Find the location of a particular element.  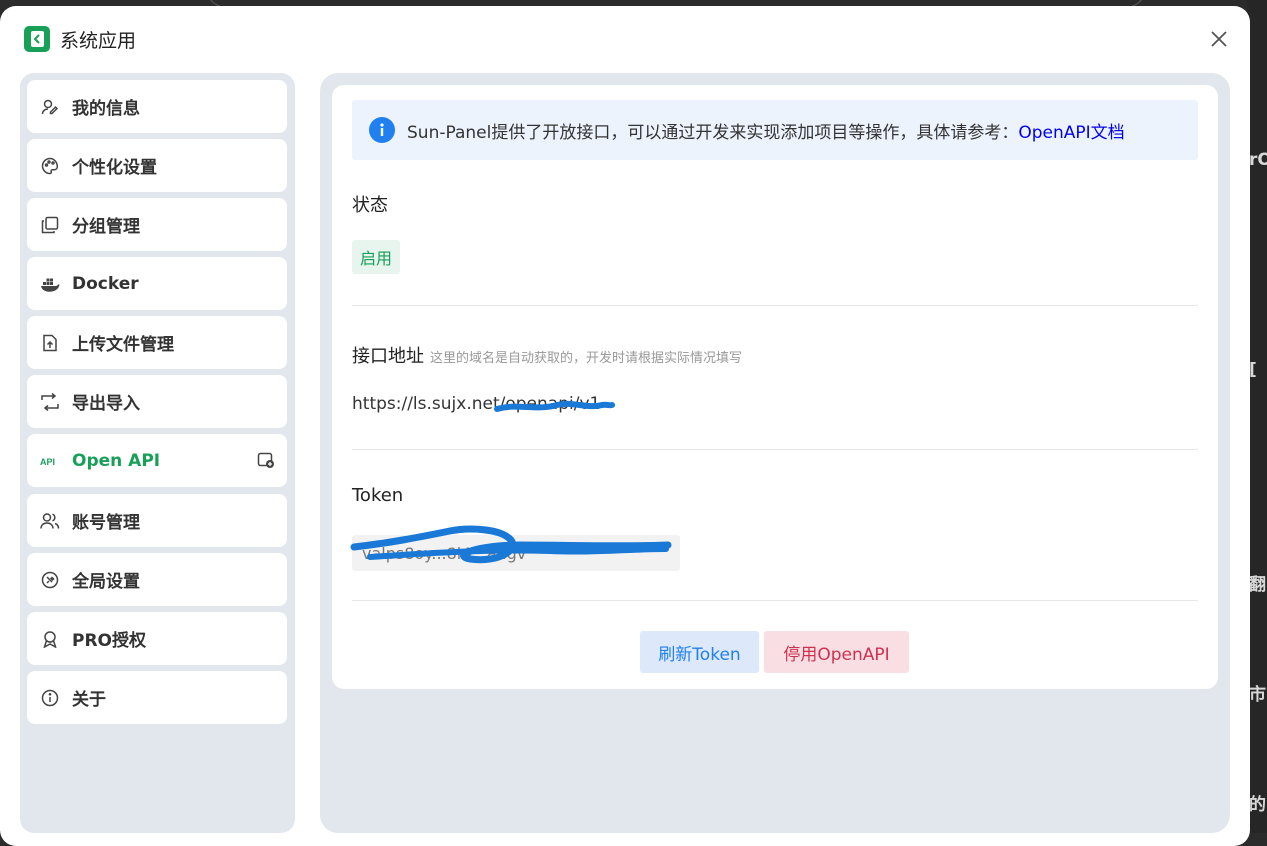

sidebar-item-about: 关于 is located at coordinates (157, 697).